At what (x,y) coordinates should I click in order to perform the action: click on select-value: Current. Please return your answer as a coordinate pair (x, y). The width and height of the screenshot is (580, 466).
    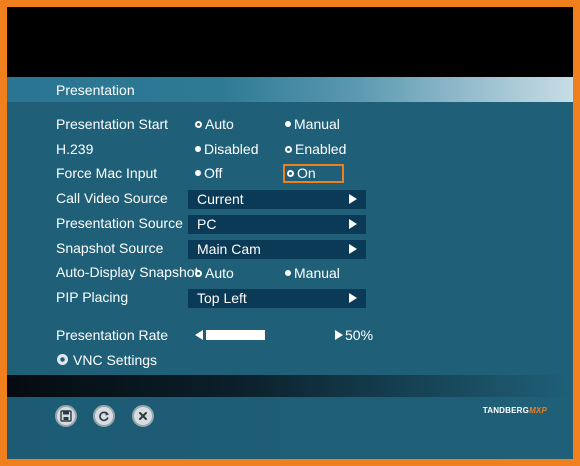
    Looking at the image, I should click on (220, 199).